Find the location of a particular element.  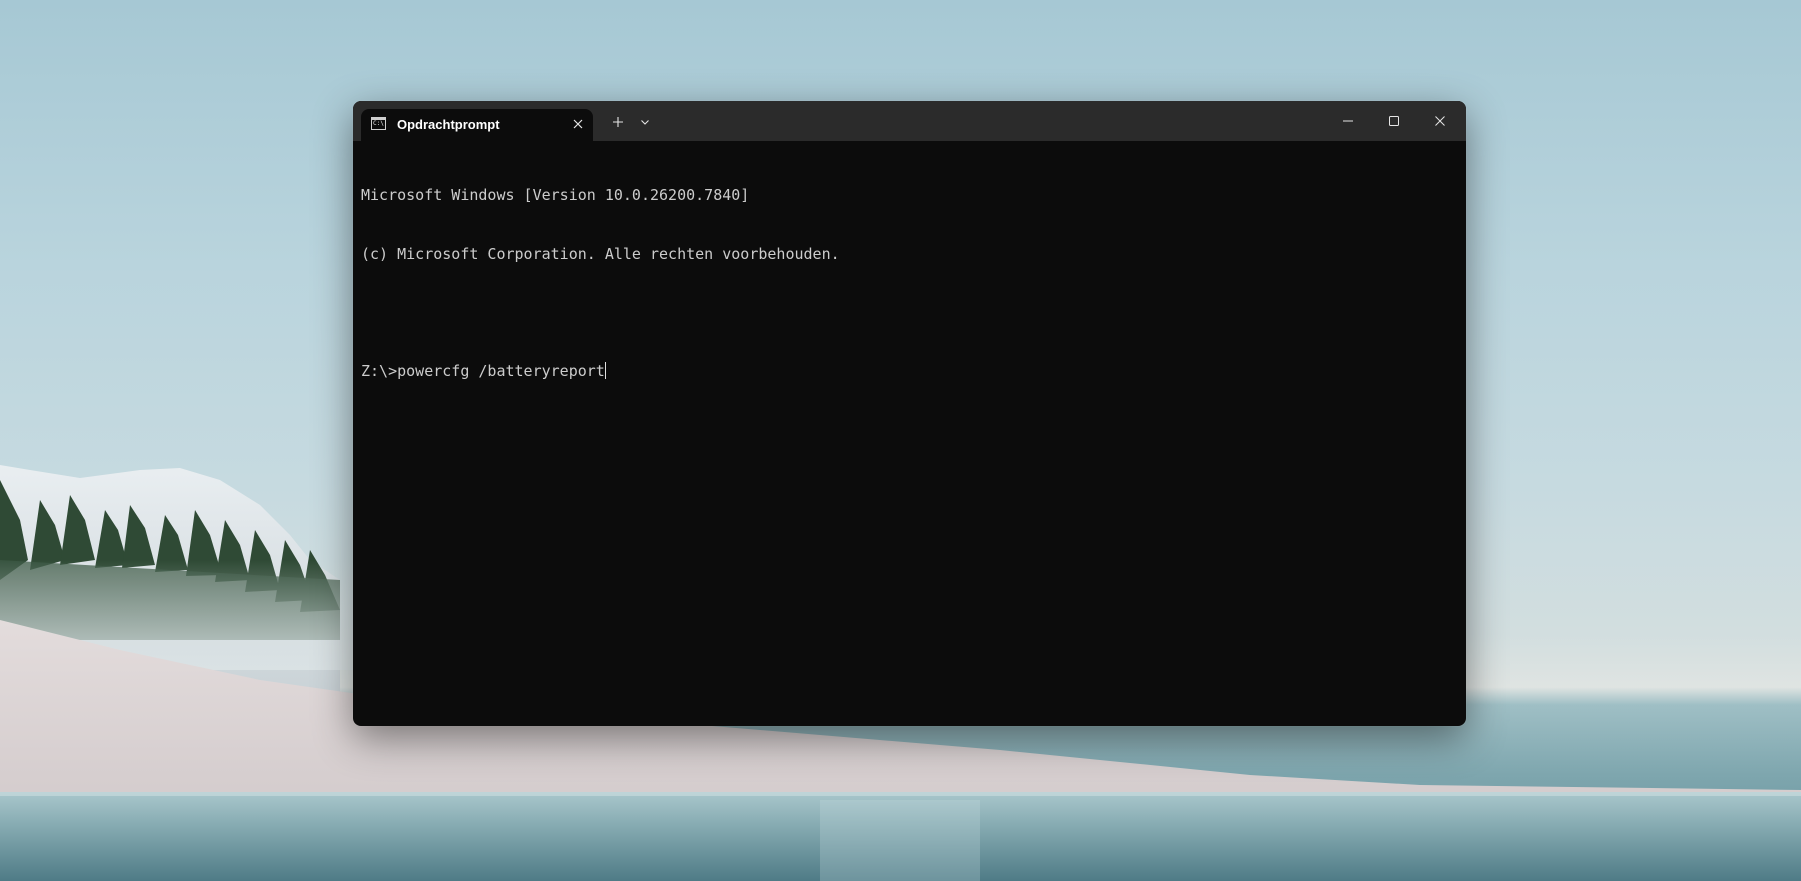

cmd-icon-text: C:\ is located at coordinates (378, 123).